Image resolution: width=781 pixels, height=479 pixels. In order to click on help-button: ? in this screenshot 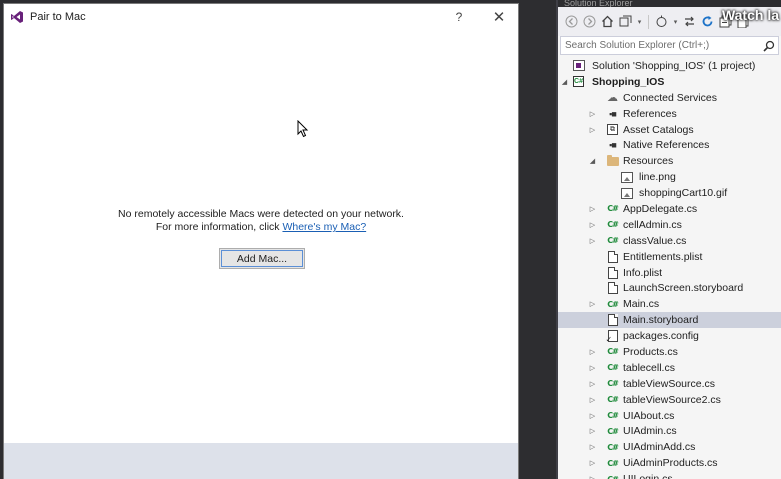, I will do `click(459, 17)`.